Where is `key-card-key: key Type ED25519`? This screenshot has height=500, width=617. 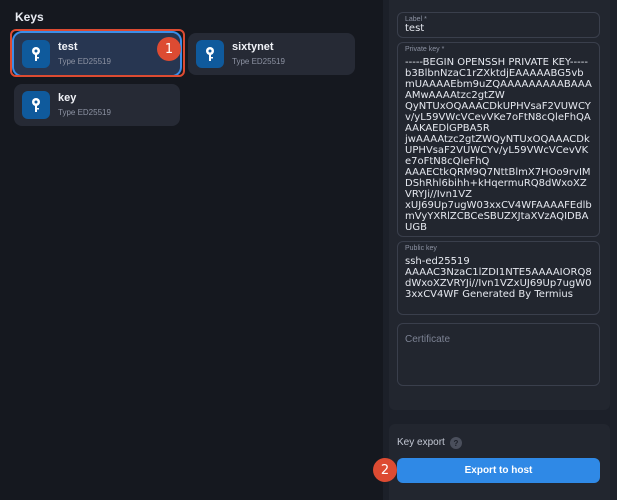 key-card-key: key Type ED25519 is located at coordinates (97, 105).